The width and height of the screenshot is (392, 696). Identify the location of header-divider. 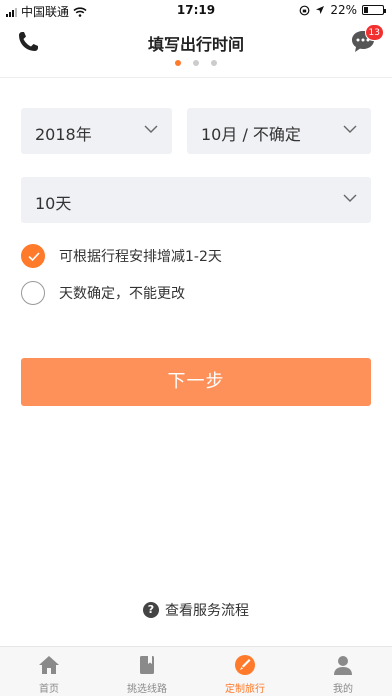
(196, 77).